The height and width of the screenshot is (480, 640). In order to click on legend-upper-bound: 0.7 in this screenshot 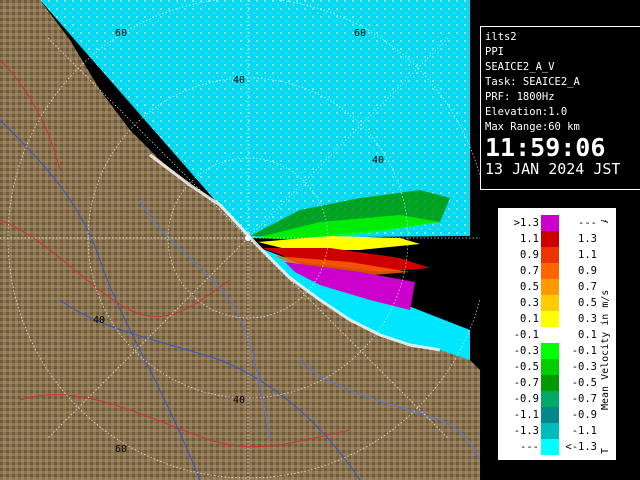, I will do `click(587, 287)`.